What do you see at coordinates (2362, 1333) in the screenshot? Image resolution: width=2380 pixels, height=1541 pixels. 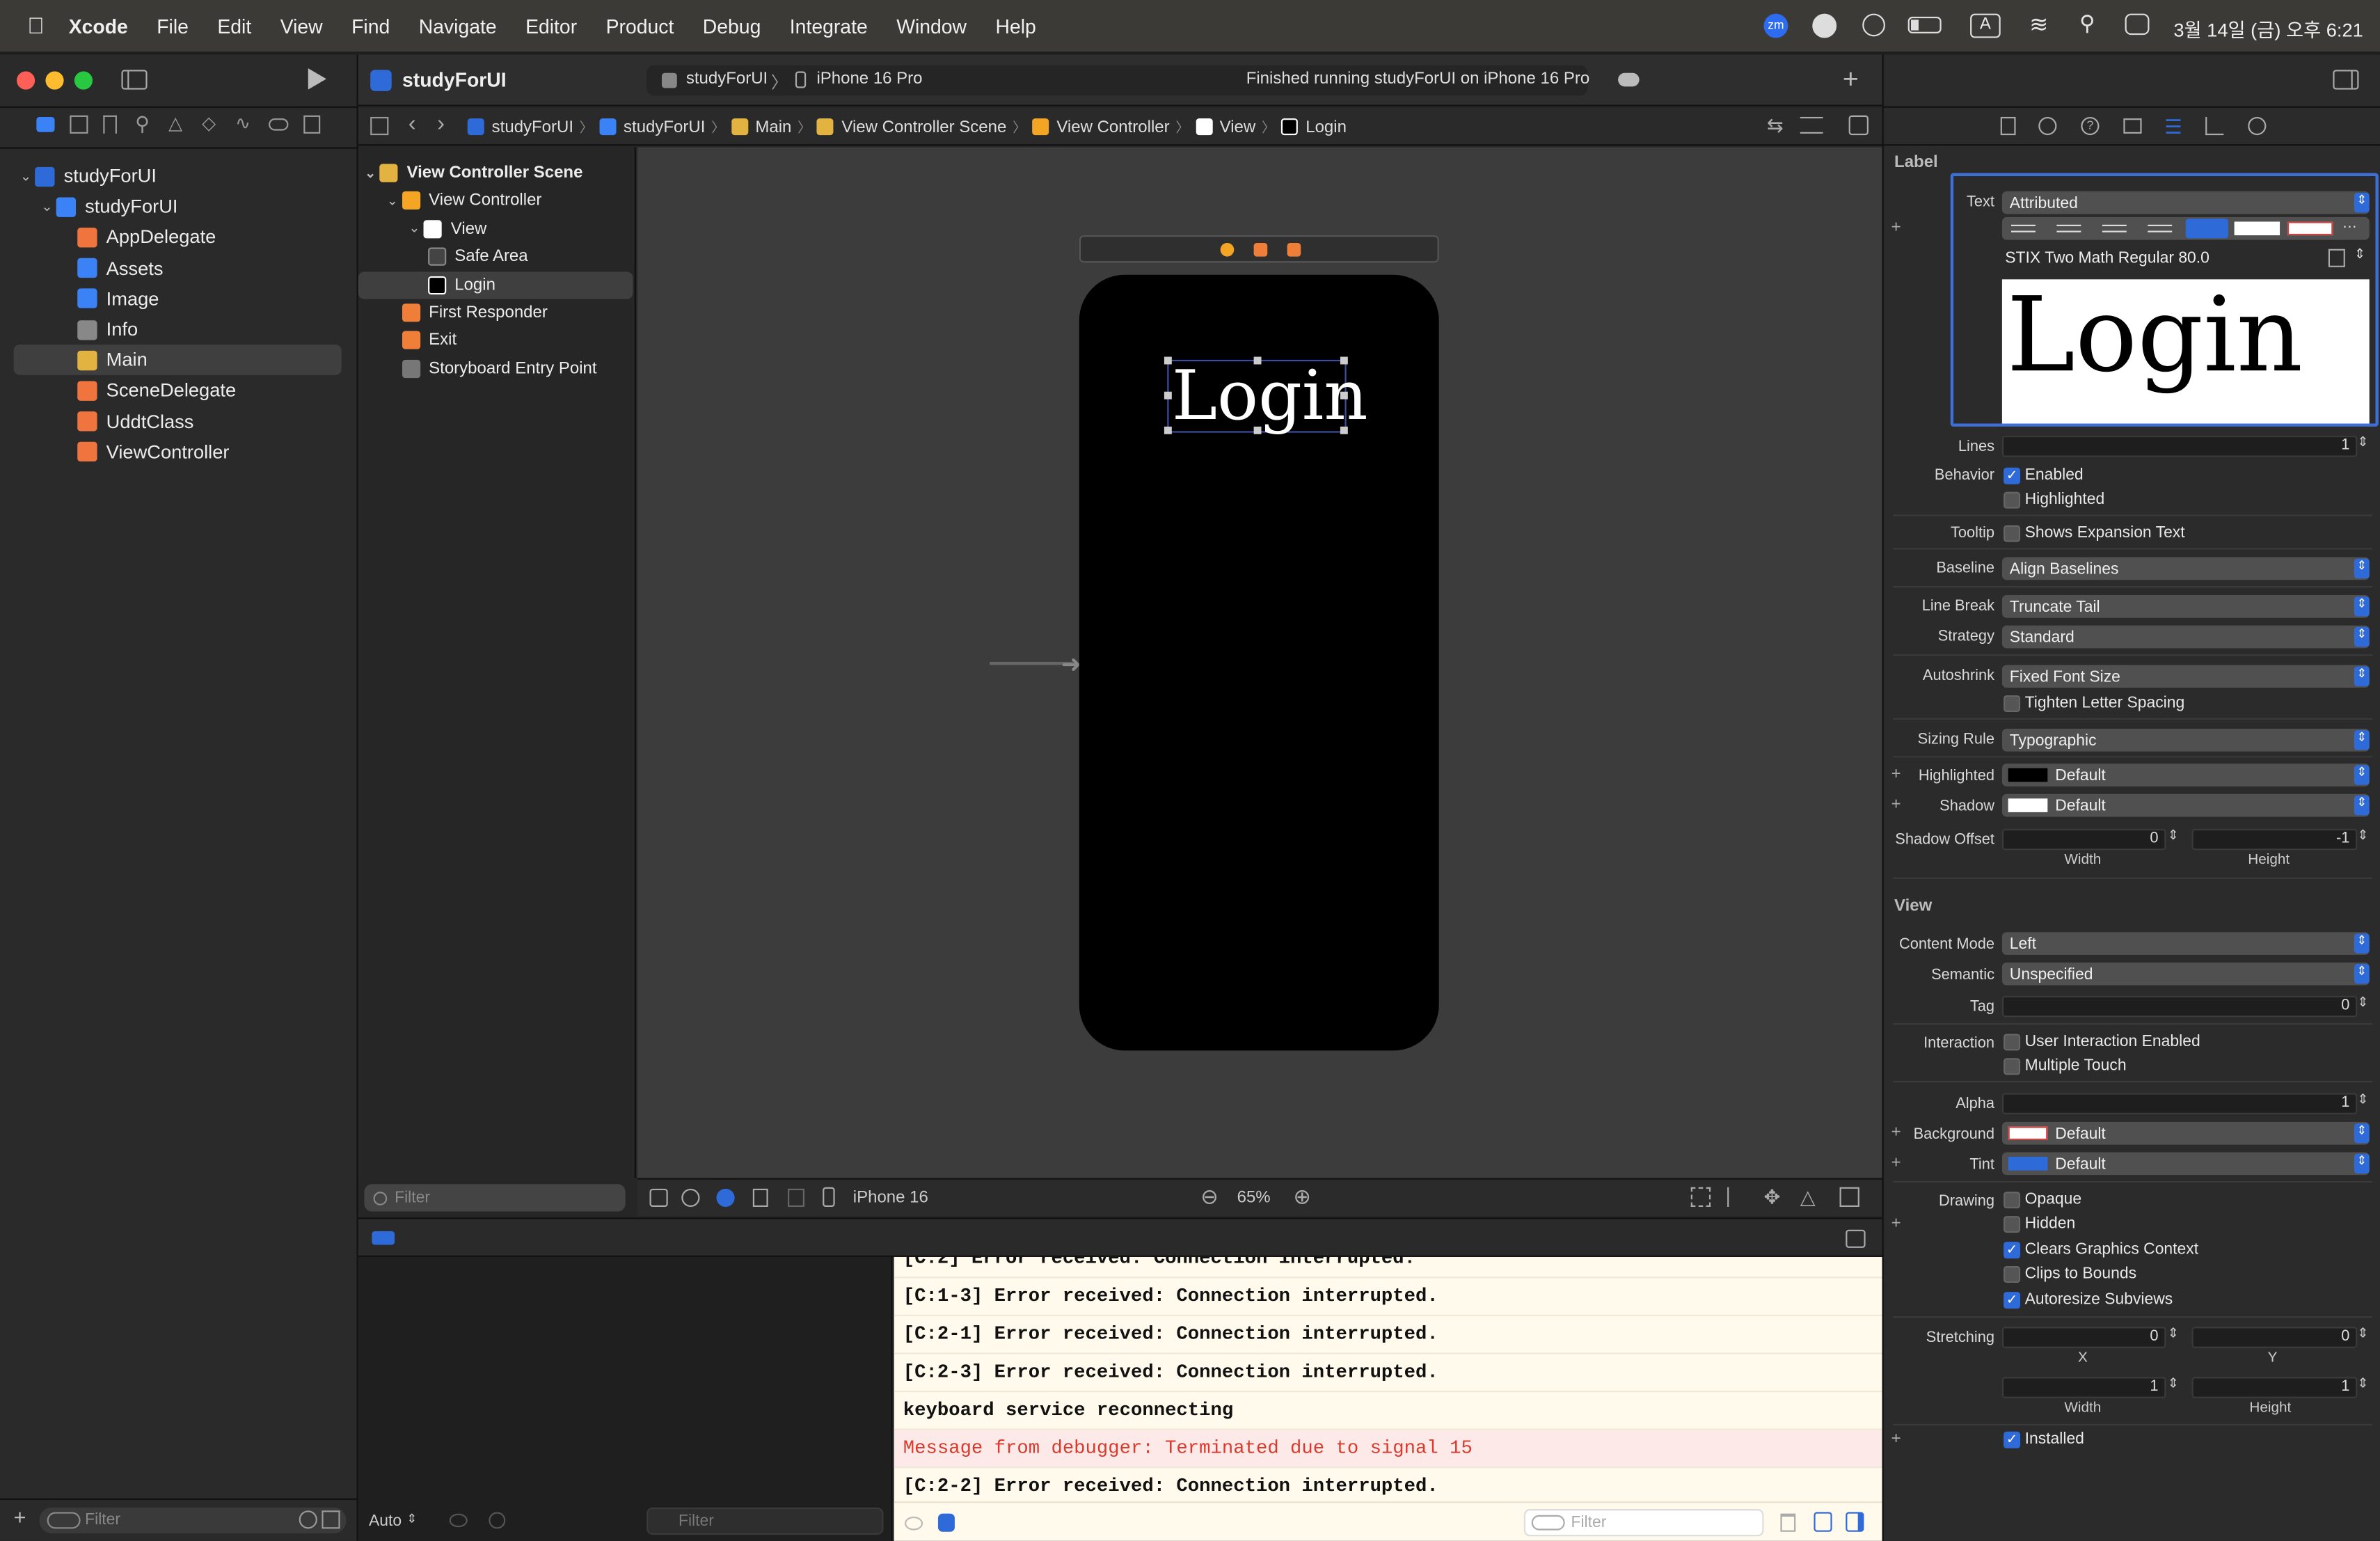 I see `stretching-y-stepper: ⇕` at bounding box center [2362, 1333].